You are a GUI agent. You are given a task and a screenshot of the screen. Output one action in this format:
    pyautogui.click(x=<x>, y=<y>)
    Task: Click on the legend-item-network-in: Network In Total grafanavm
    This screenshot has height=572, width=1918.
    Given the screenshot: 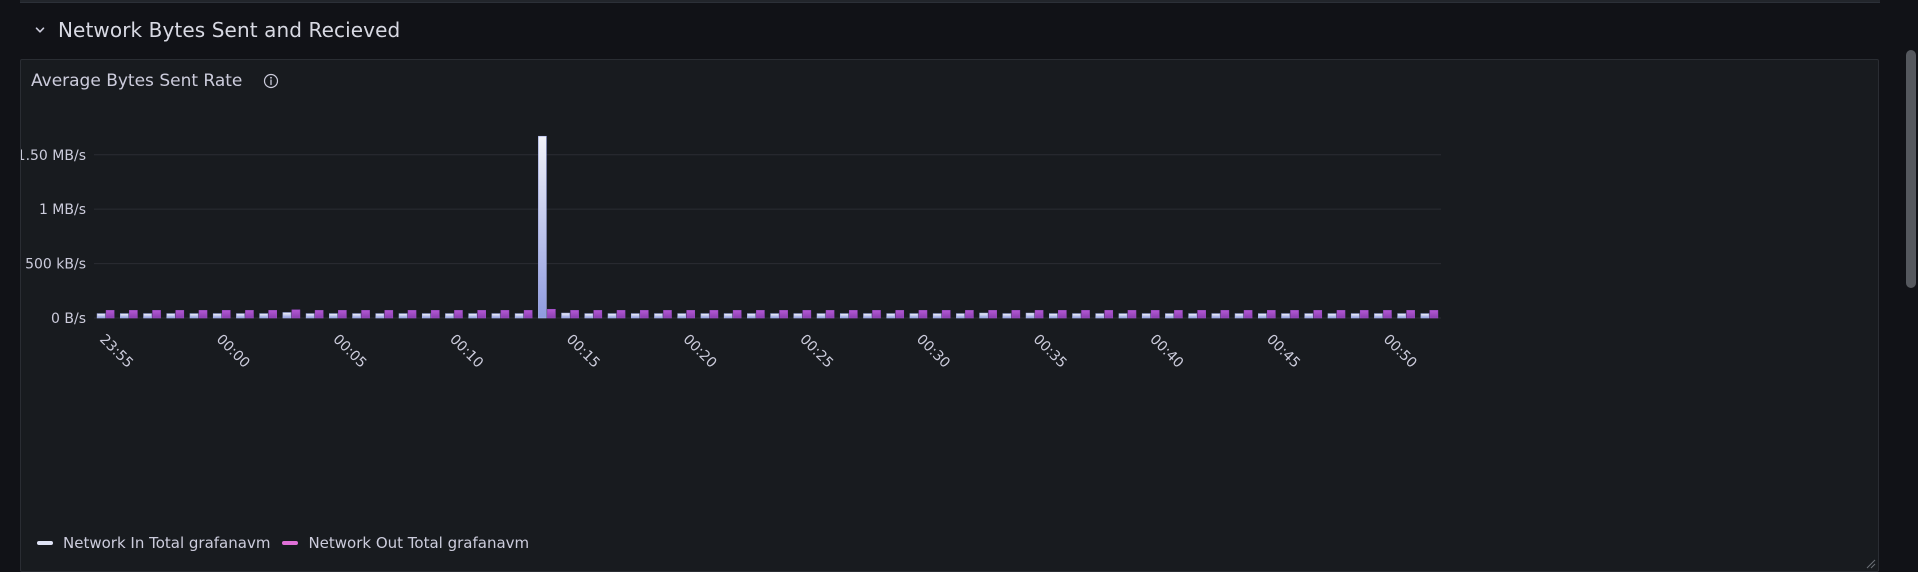 What is the action you would take?
    pyautogui.click(x=153, y=543)
    